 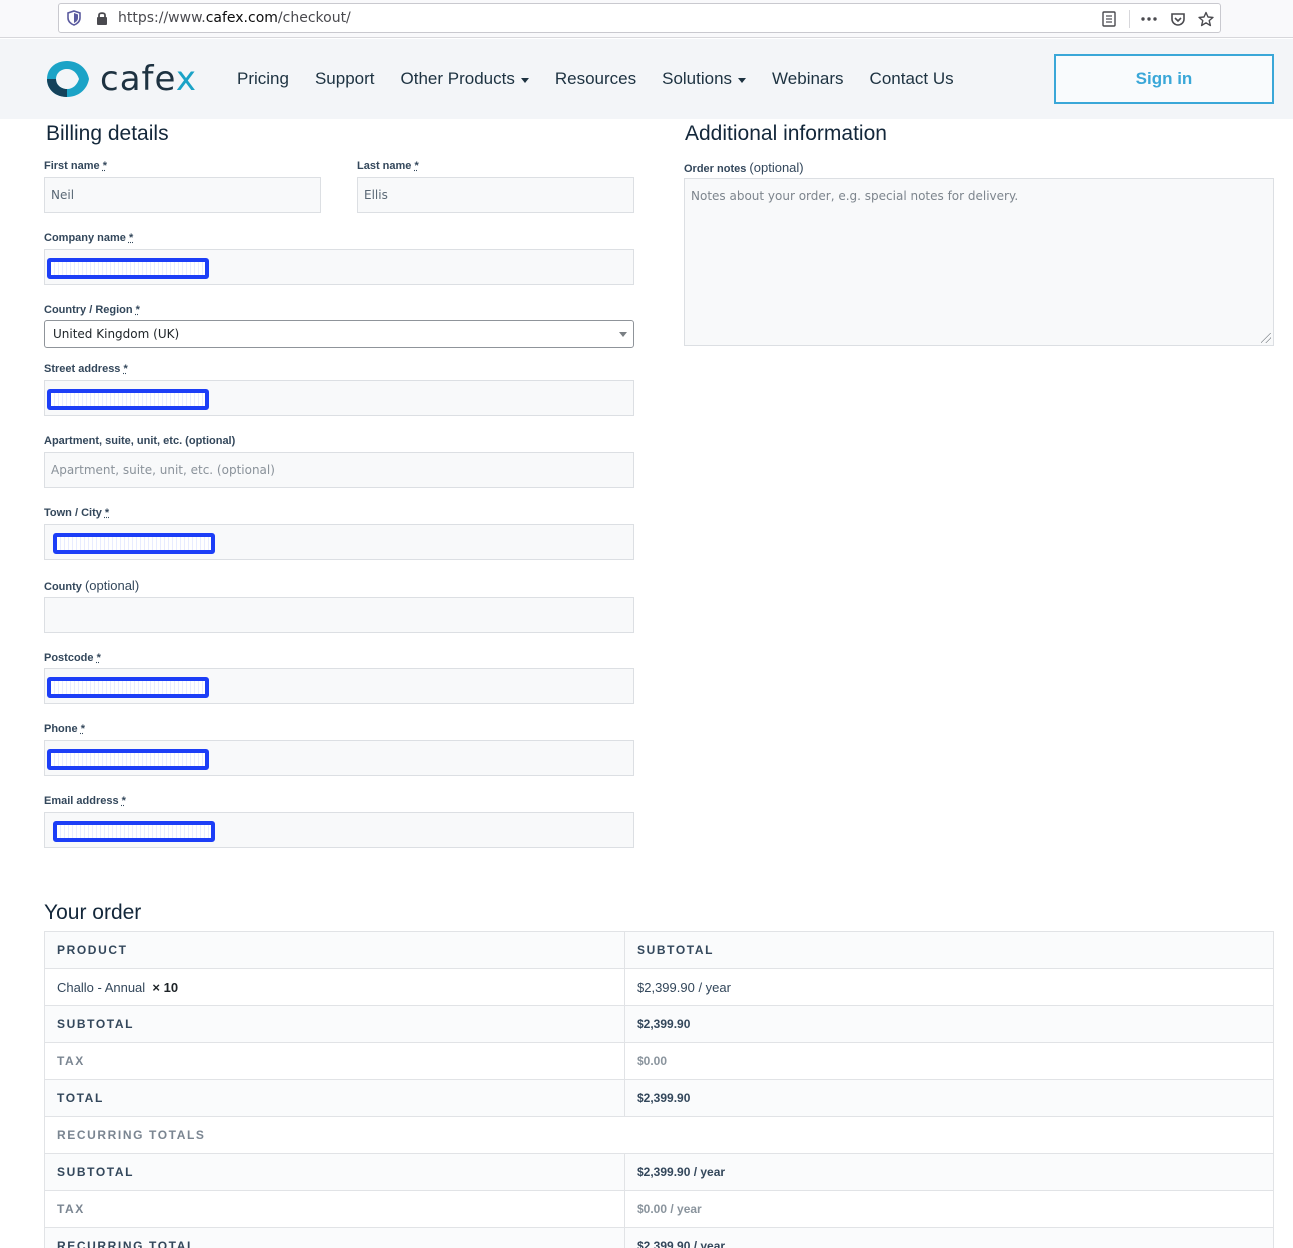 What do you see at coordinates (102, 18) in the screenshot?
I see `lock-icon` at bounding box center [102, 18].